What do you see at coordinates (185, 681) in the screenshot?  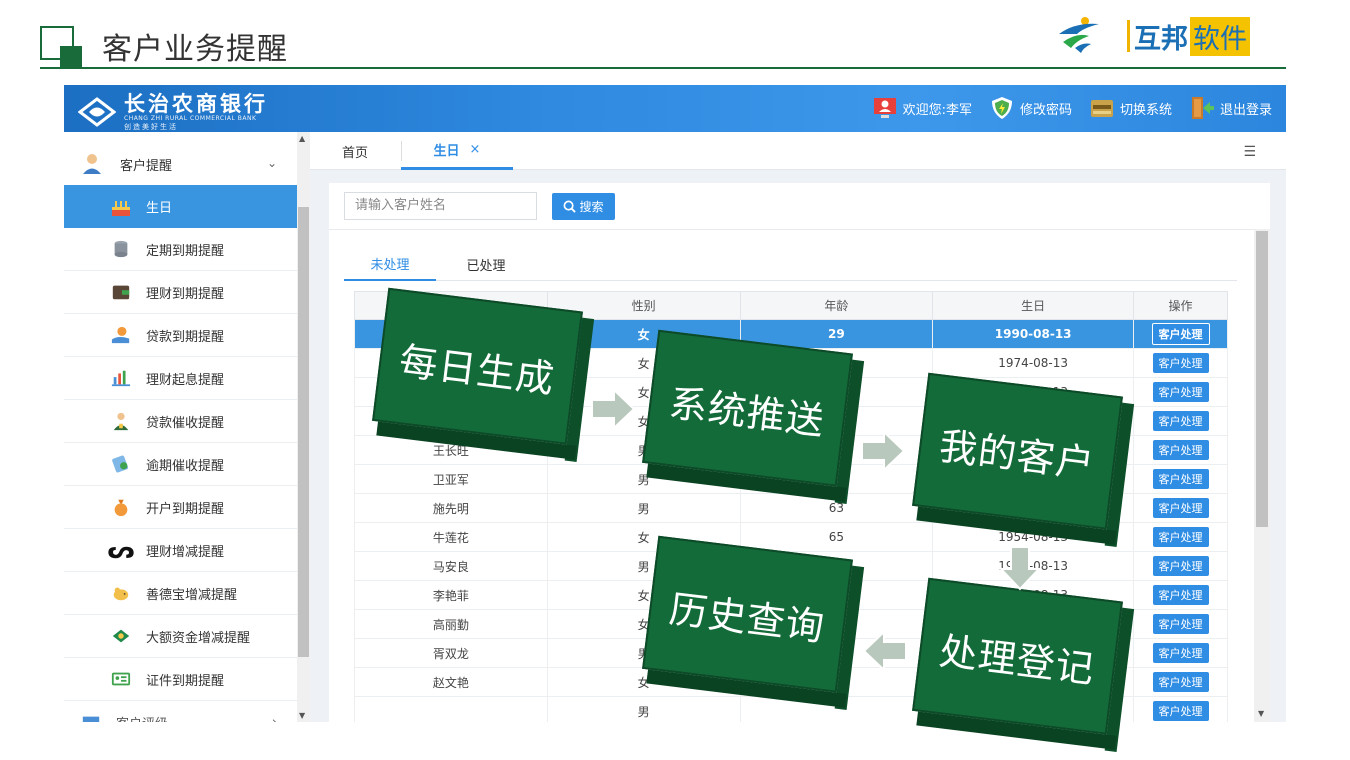 I see `sidebar-item-label: 证件到期提醒` at bounding box center [185, 681].